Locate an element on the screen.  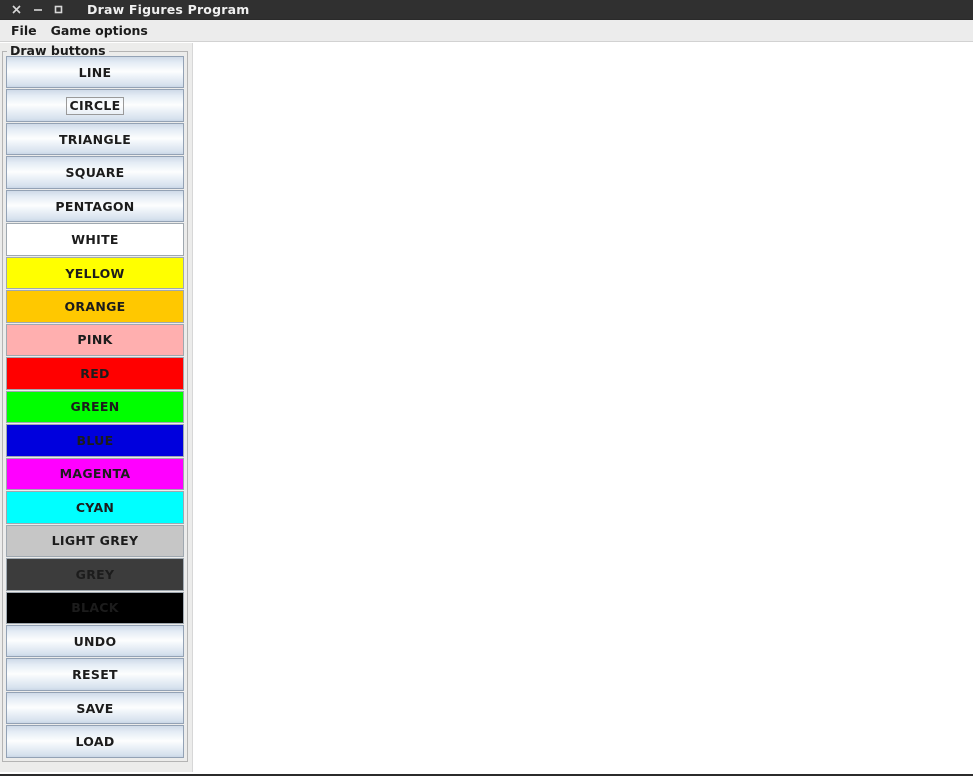
minimize-icon is located at coordinates (37, 10).